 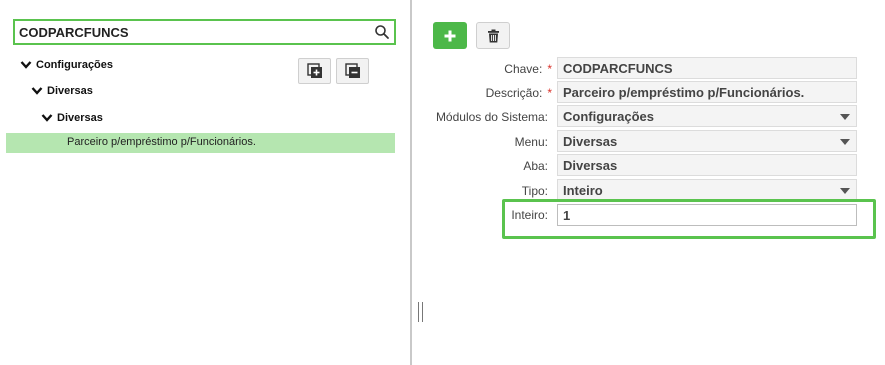 What do you see at coordinates (609, 116) in the screenshot?
I see `modulos-value: Configurações` at bounding box center [609, 116].